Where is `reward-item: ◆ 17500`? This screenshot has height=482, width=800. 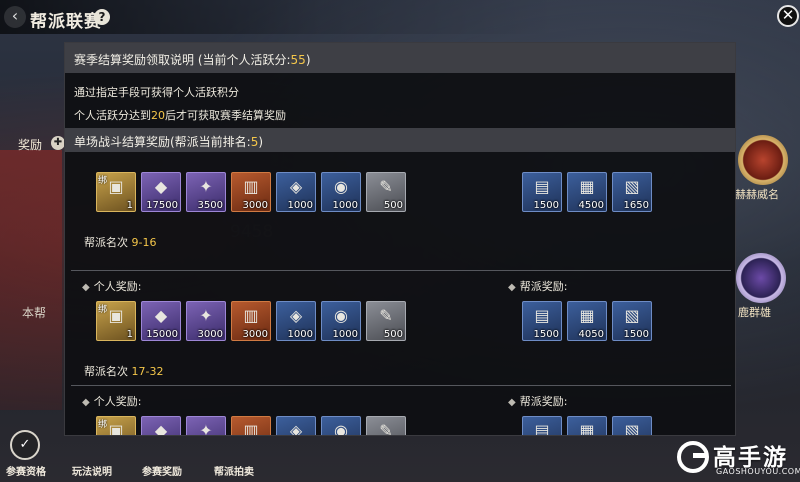 reward-item: ◆ 17500 is located at coordinates (161, 192).